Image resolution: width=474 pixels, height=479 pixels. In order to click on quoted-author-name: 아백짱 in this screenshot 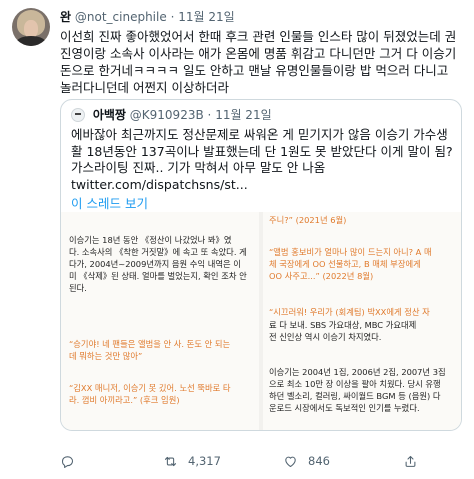, I will do `click(109, 115)`.